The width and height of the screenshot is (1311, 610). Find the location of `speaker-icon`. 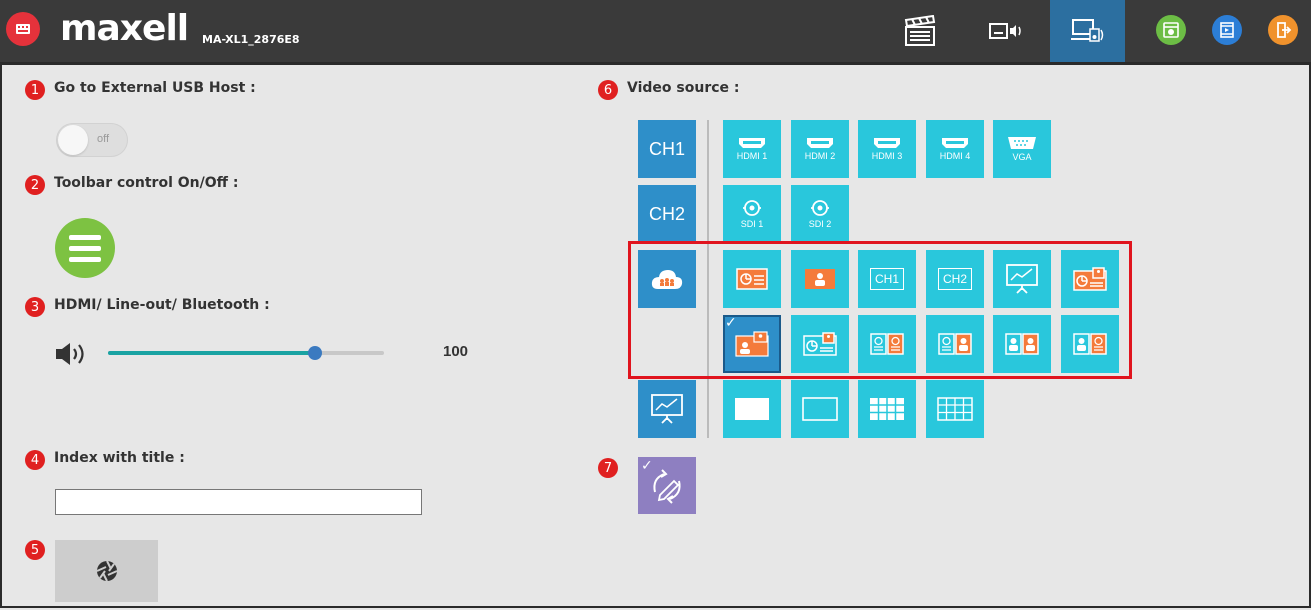

speaker-icon is located at coordinates (72, 356).